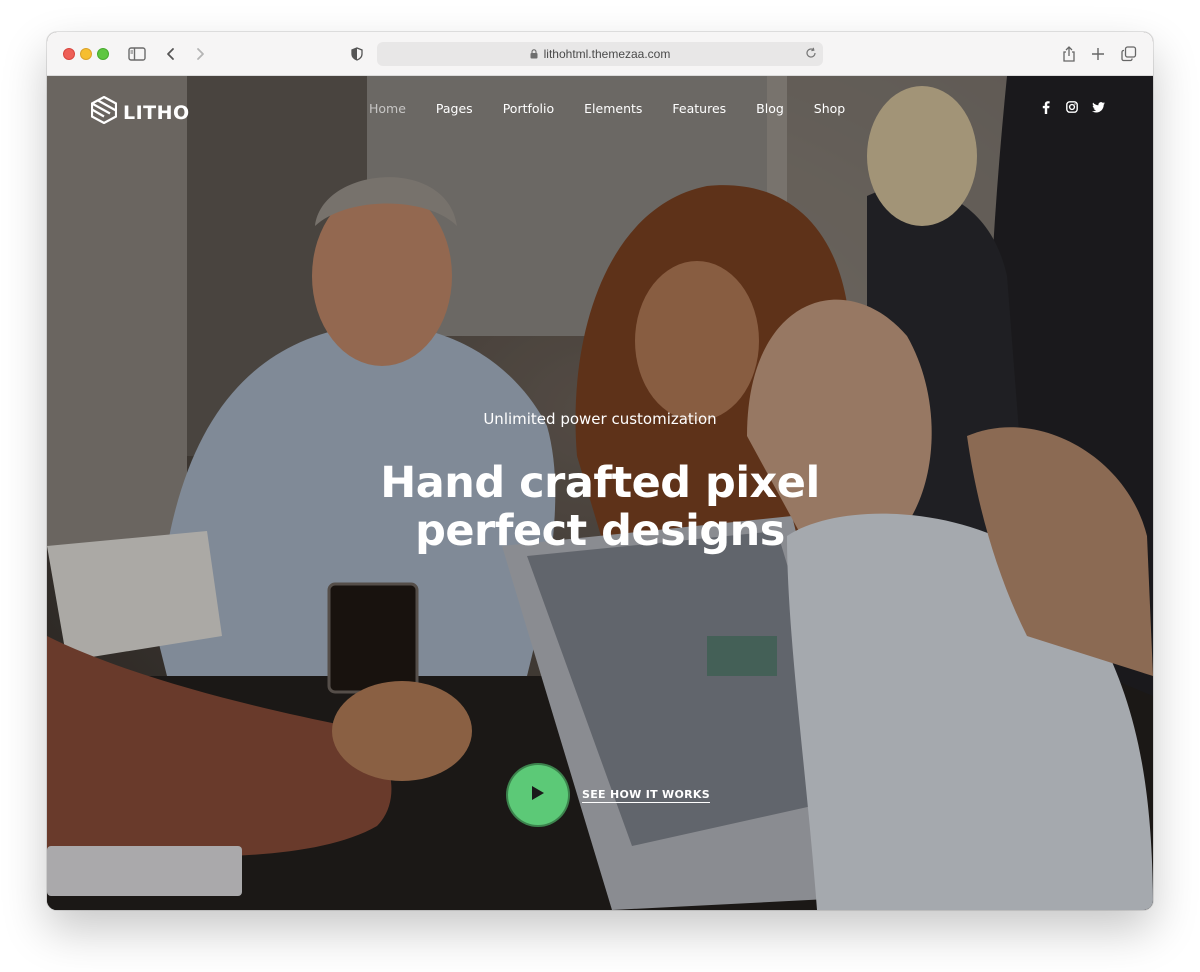 Image resolution: width=1200 pixels, height=972 pixels. What do you see at coordinates (86, 54) in the screenshot?
I see `minimize-window-button` at bounding box center [86, 54].